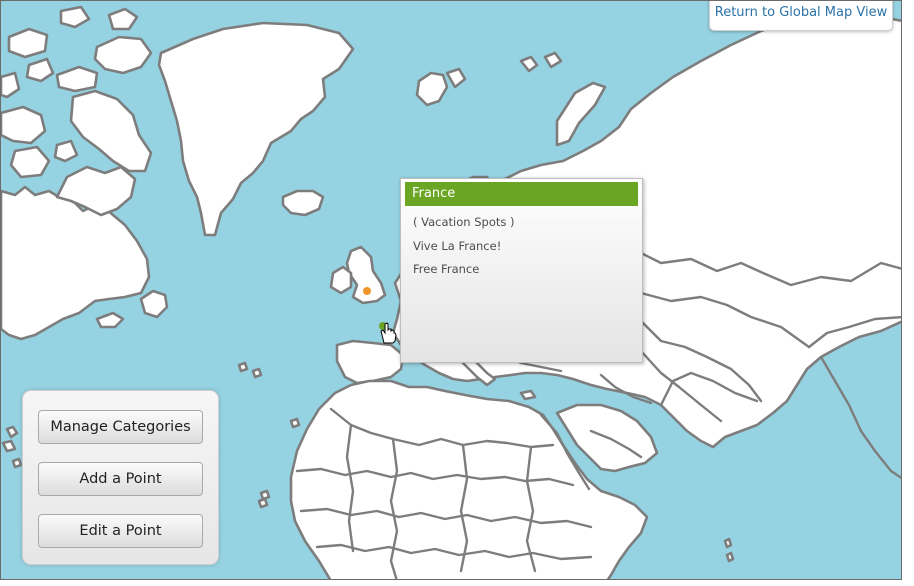 The image size is (914, 586). What do you see at coordinates (120, 427) in the screenshot?
I see `manage-categories-button: Manage Categories` at bounding box center [120, 427].